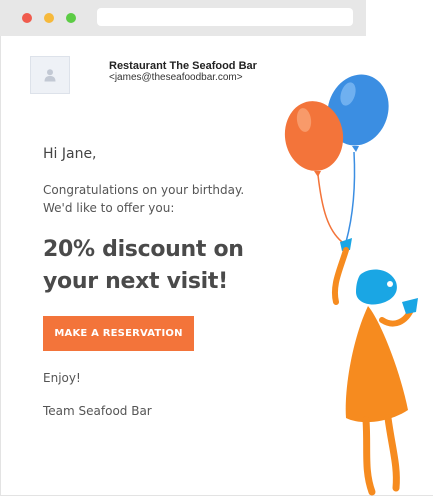 This screenshot has width=433, height=500. What do you see at coordinates (109, 208) in the screenshot?
I see `body-text-line-2: We'd like to offer you:` at bounding box center [109, 208].